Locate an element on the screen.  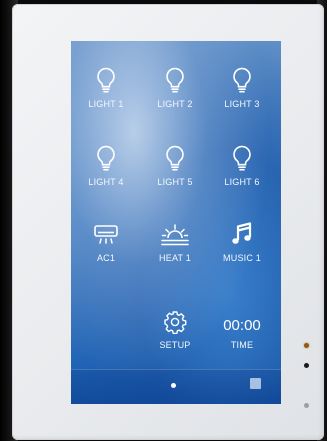
status-led-grey is located at coordinates (306, 405).